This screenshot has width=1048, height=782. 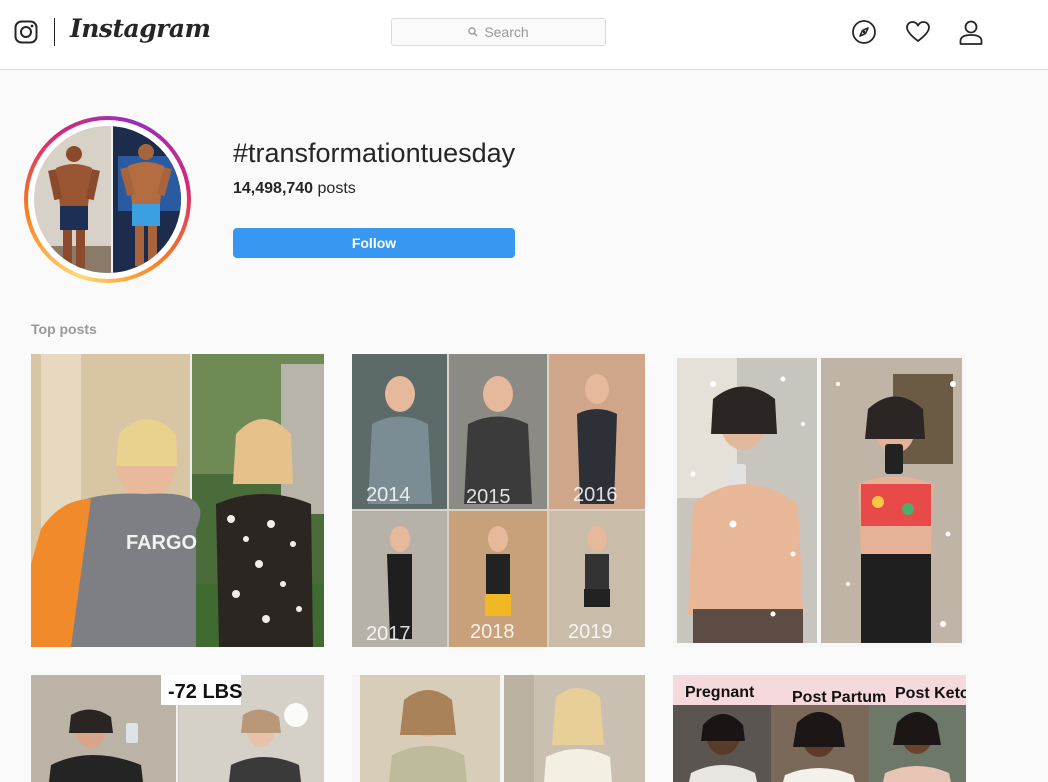 What do you see at coordinates (839, 697) in the screenshot?
I see `stage-label: Post Partum` at bounding box center [839, 697].